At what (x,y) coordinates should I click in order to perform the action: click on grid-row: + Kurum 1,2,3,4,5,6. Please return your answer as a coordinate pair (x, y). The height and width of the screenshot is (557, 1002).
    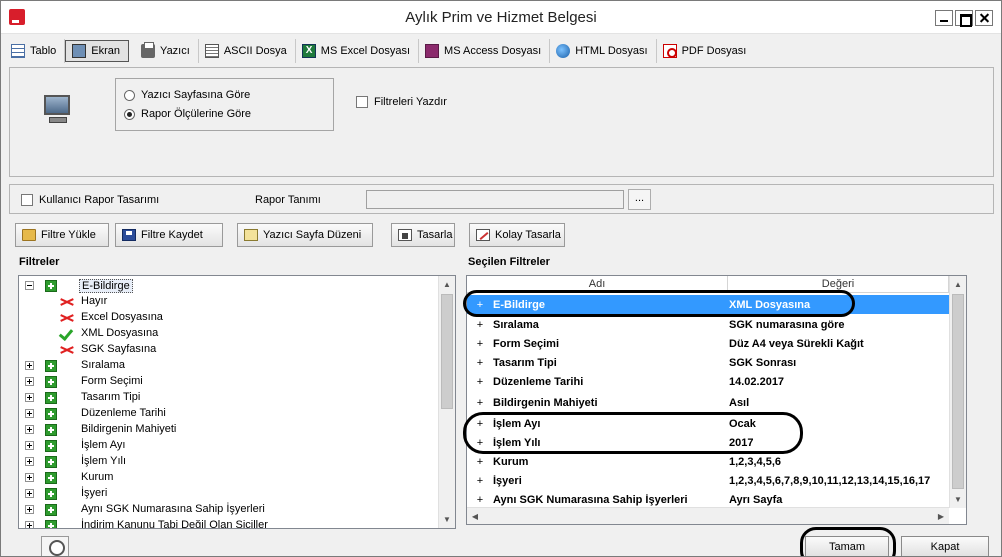
    Looking at the image, I should click on (708, 461).